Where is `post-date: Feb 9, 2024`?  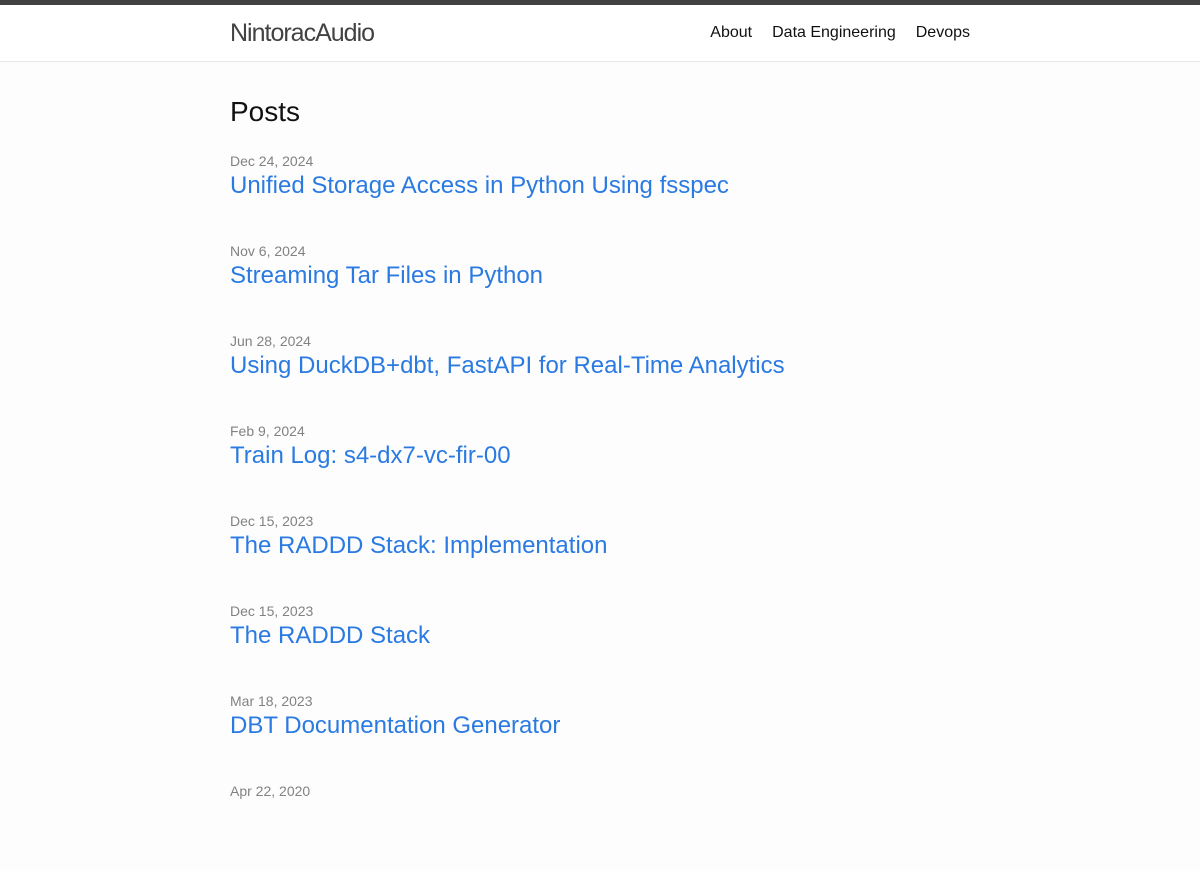 post-date: Feb 9, 2024 is located at coordinates (267, 431).